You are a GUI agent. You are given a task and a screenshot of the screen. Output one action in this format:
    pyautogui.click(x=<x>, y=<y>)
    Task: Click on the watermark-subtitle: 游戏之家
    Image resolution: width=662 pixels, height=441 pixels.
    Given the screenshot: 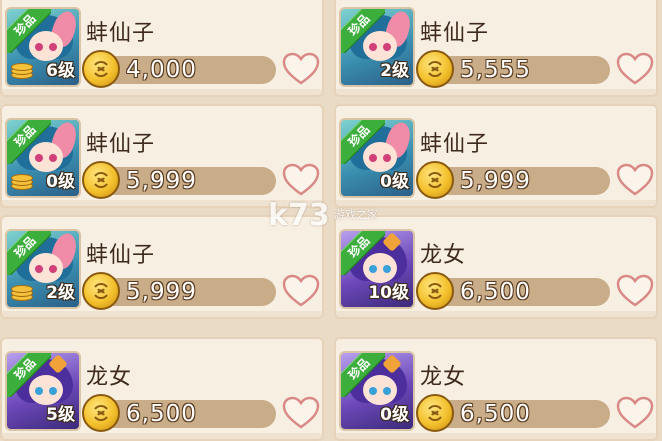 What is the action you would take?
    pyautogui.click(x=356, y=214)
    